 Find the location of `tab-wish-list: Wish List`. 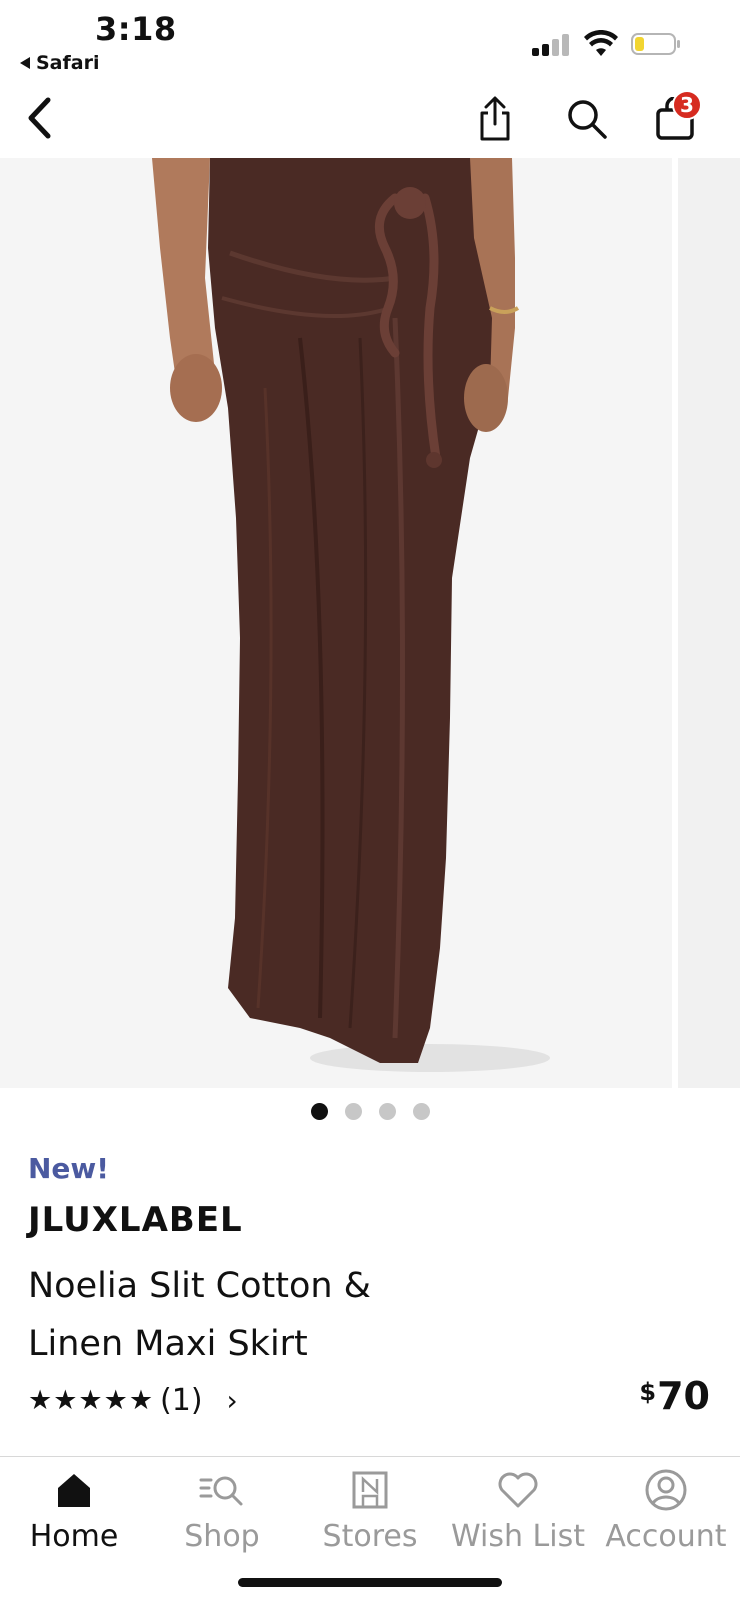

tab-wish-list: Wish List is located at coordinates (518, 1512).